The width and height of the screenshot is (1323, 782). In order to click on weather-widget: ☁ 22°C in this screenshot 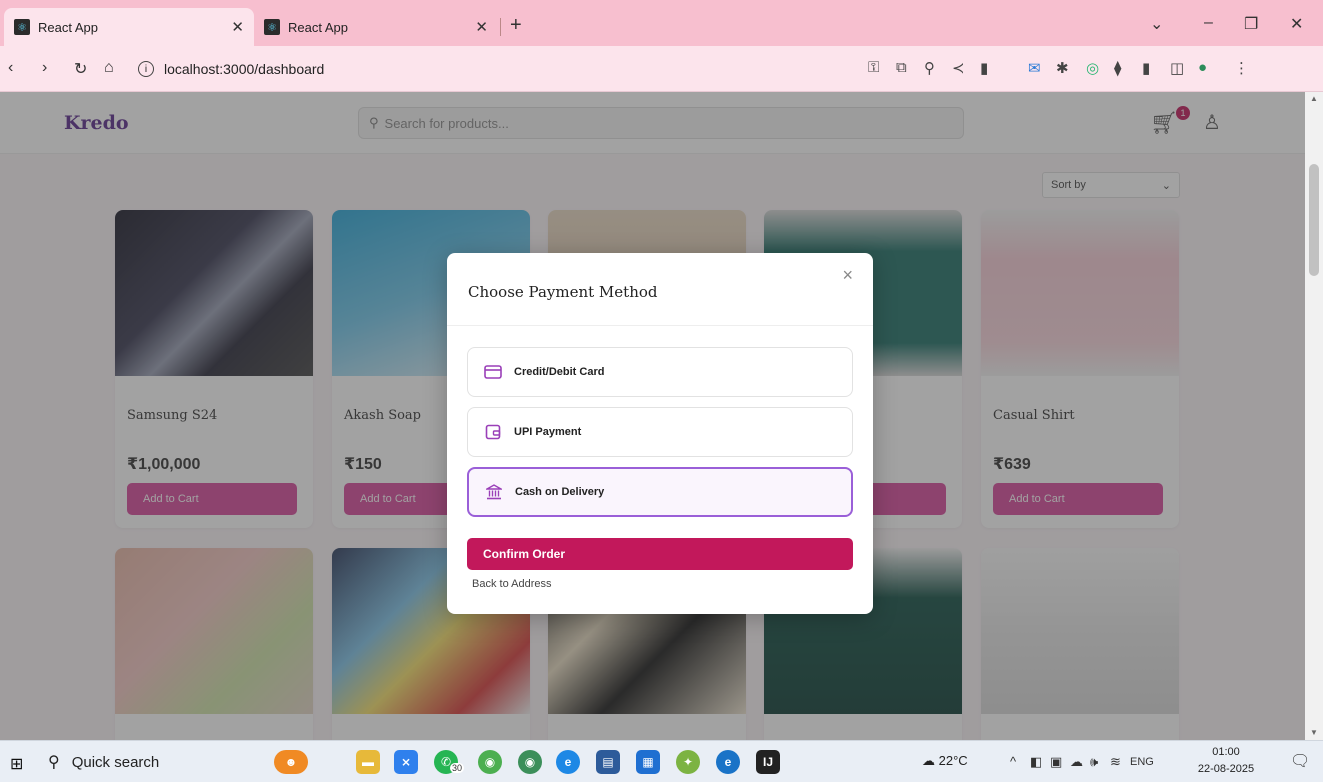, I will do `click(945, 761)`.